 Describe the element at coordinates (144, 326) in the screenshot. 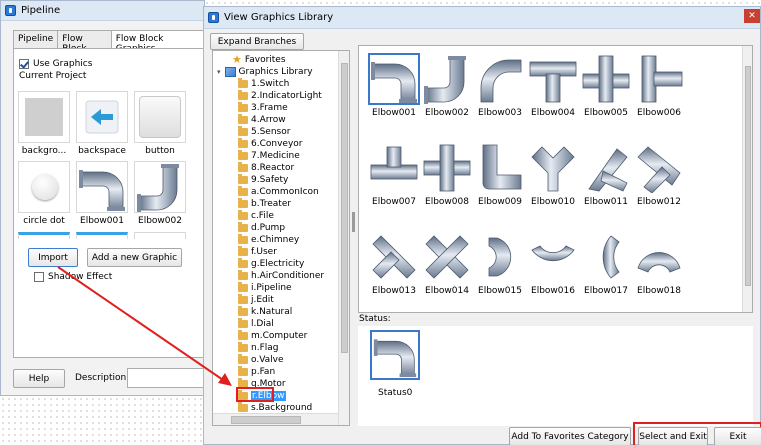

I see `annotation-arrow` at that location.